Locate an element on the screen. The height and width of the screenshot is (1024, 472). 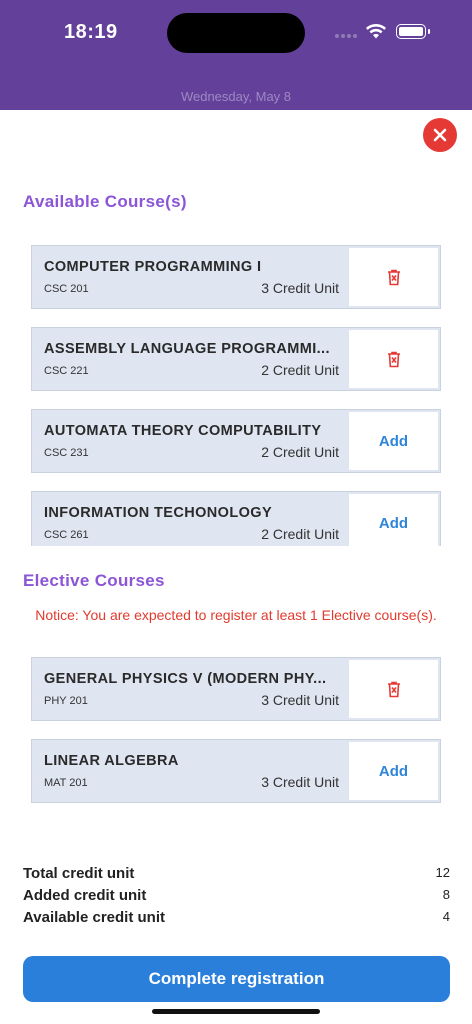
summary-available-row: Available credit unit 4 is located at coordinates (236, 917).